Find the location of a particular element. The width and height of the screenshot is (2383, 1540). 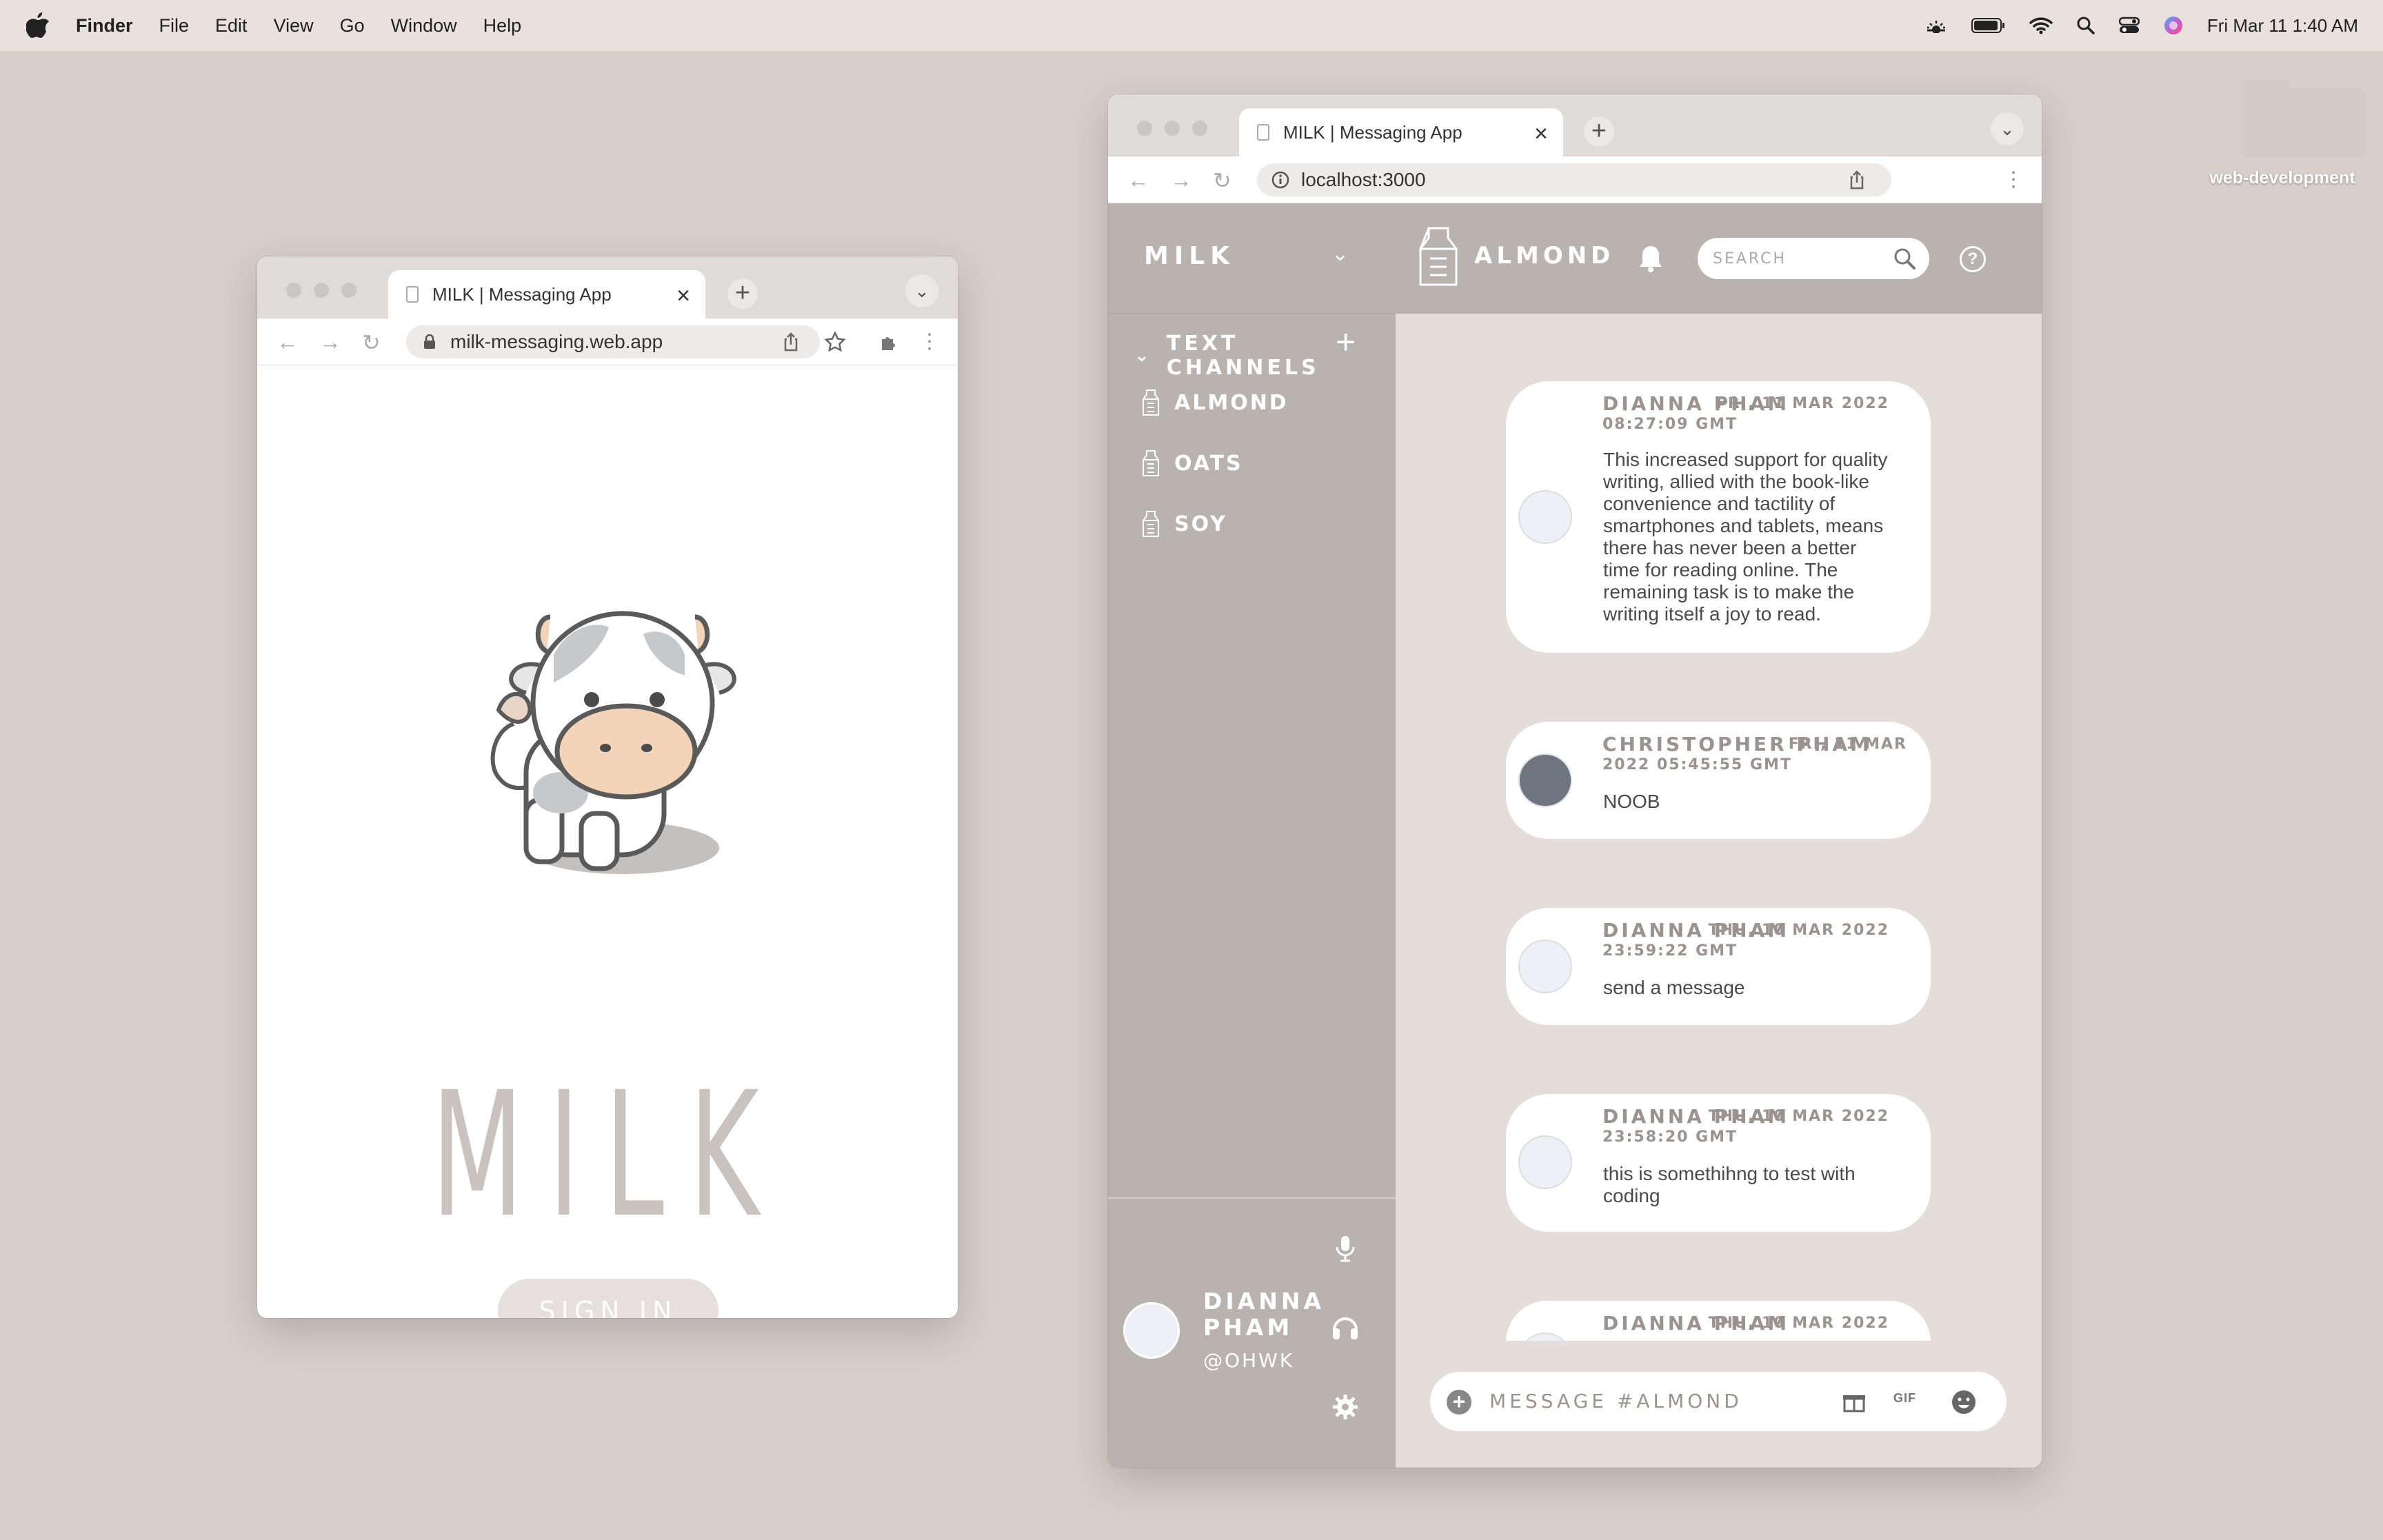

microphone-icon is located at coordinates (1345, 1249).